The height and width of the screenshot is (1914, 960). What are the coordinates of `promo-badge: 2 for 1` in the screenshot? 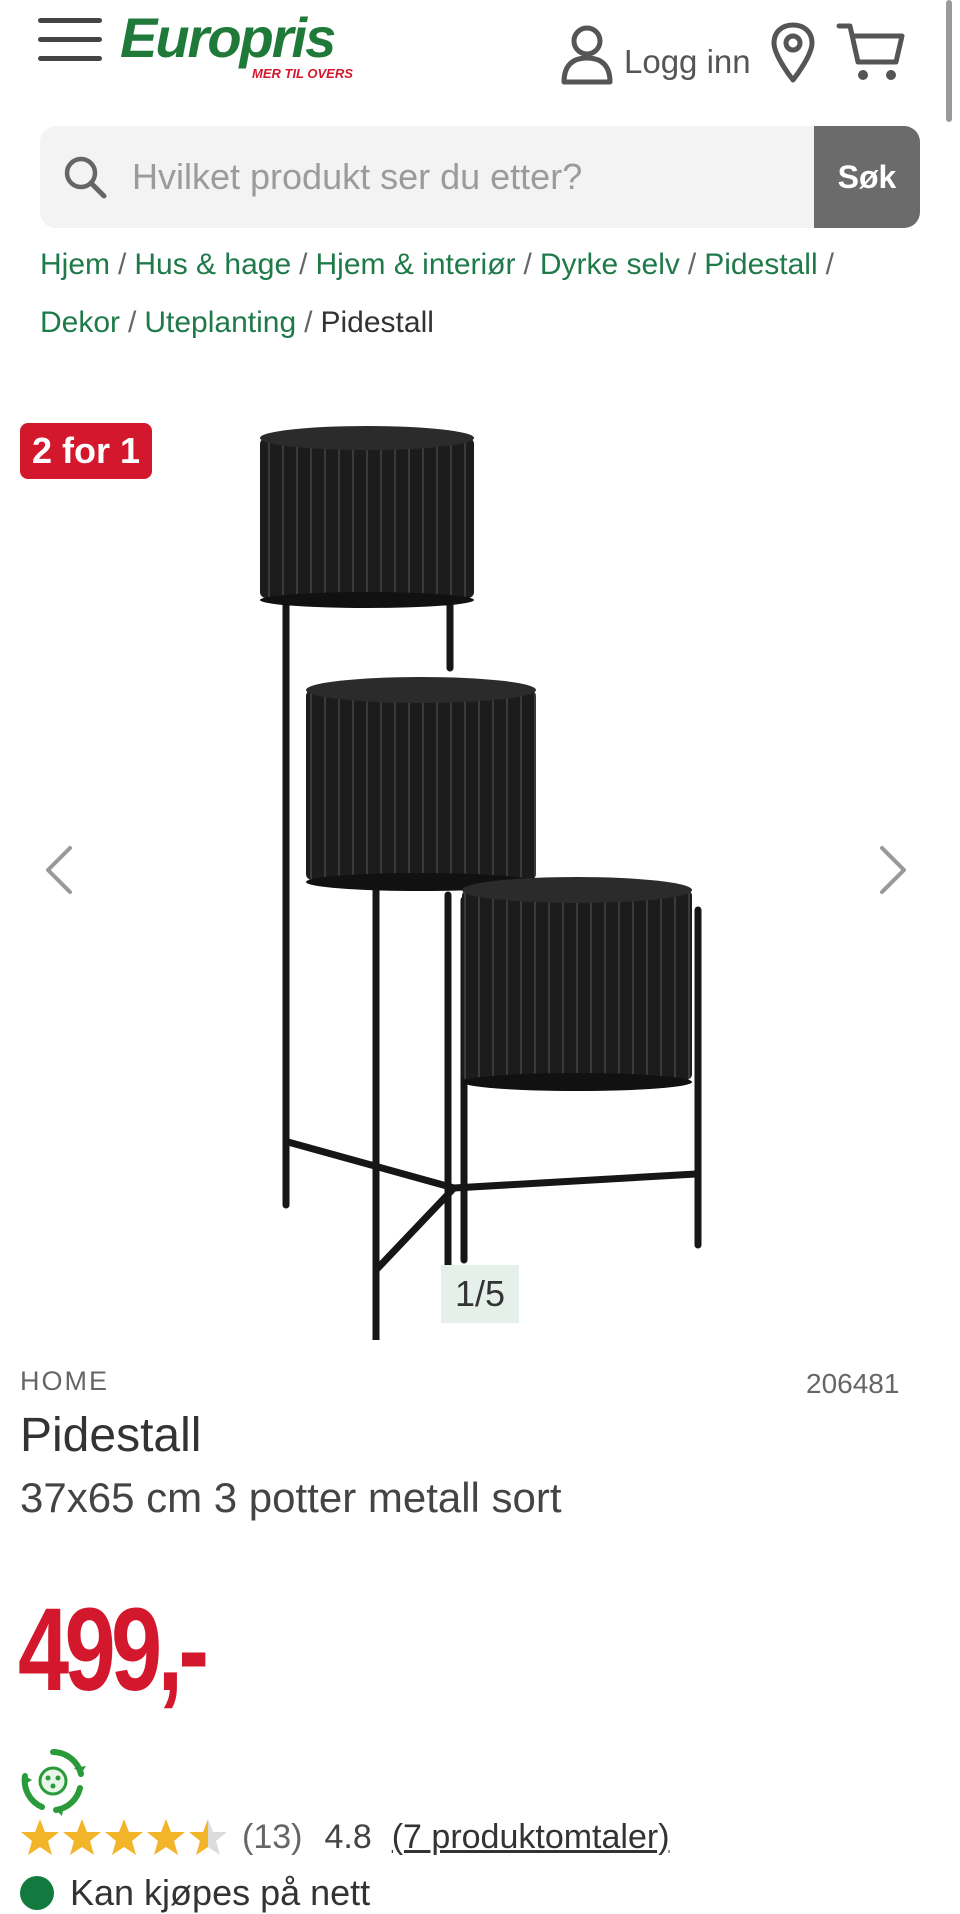 It's located at (86, 451).